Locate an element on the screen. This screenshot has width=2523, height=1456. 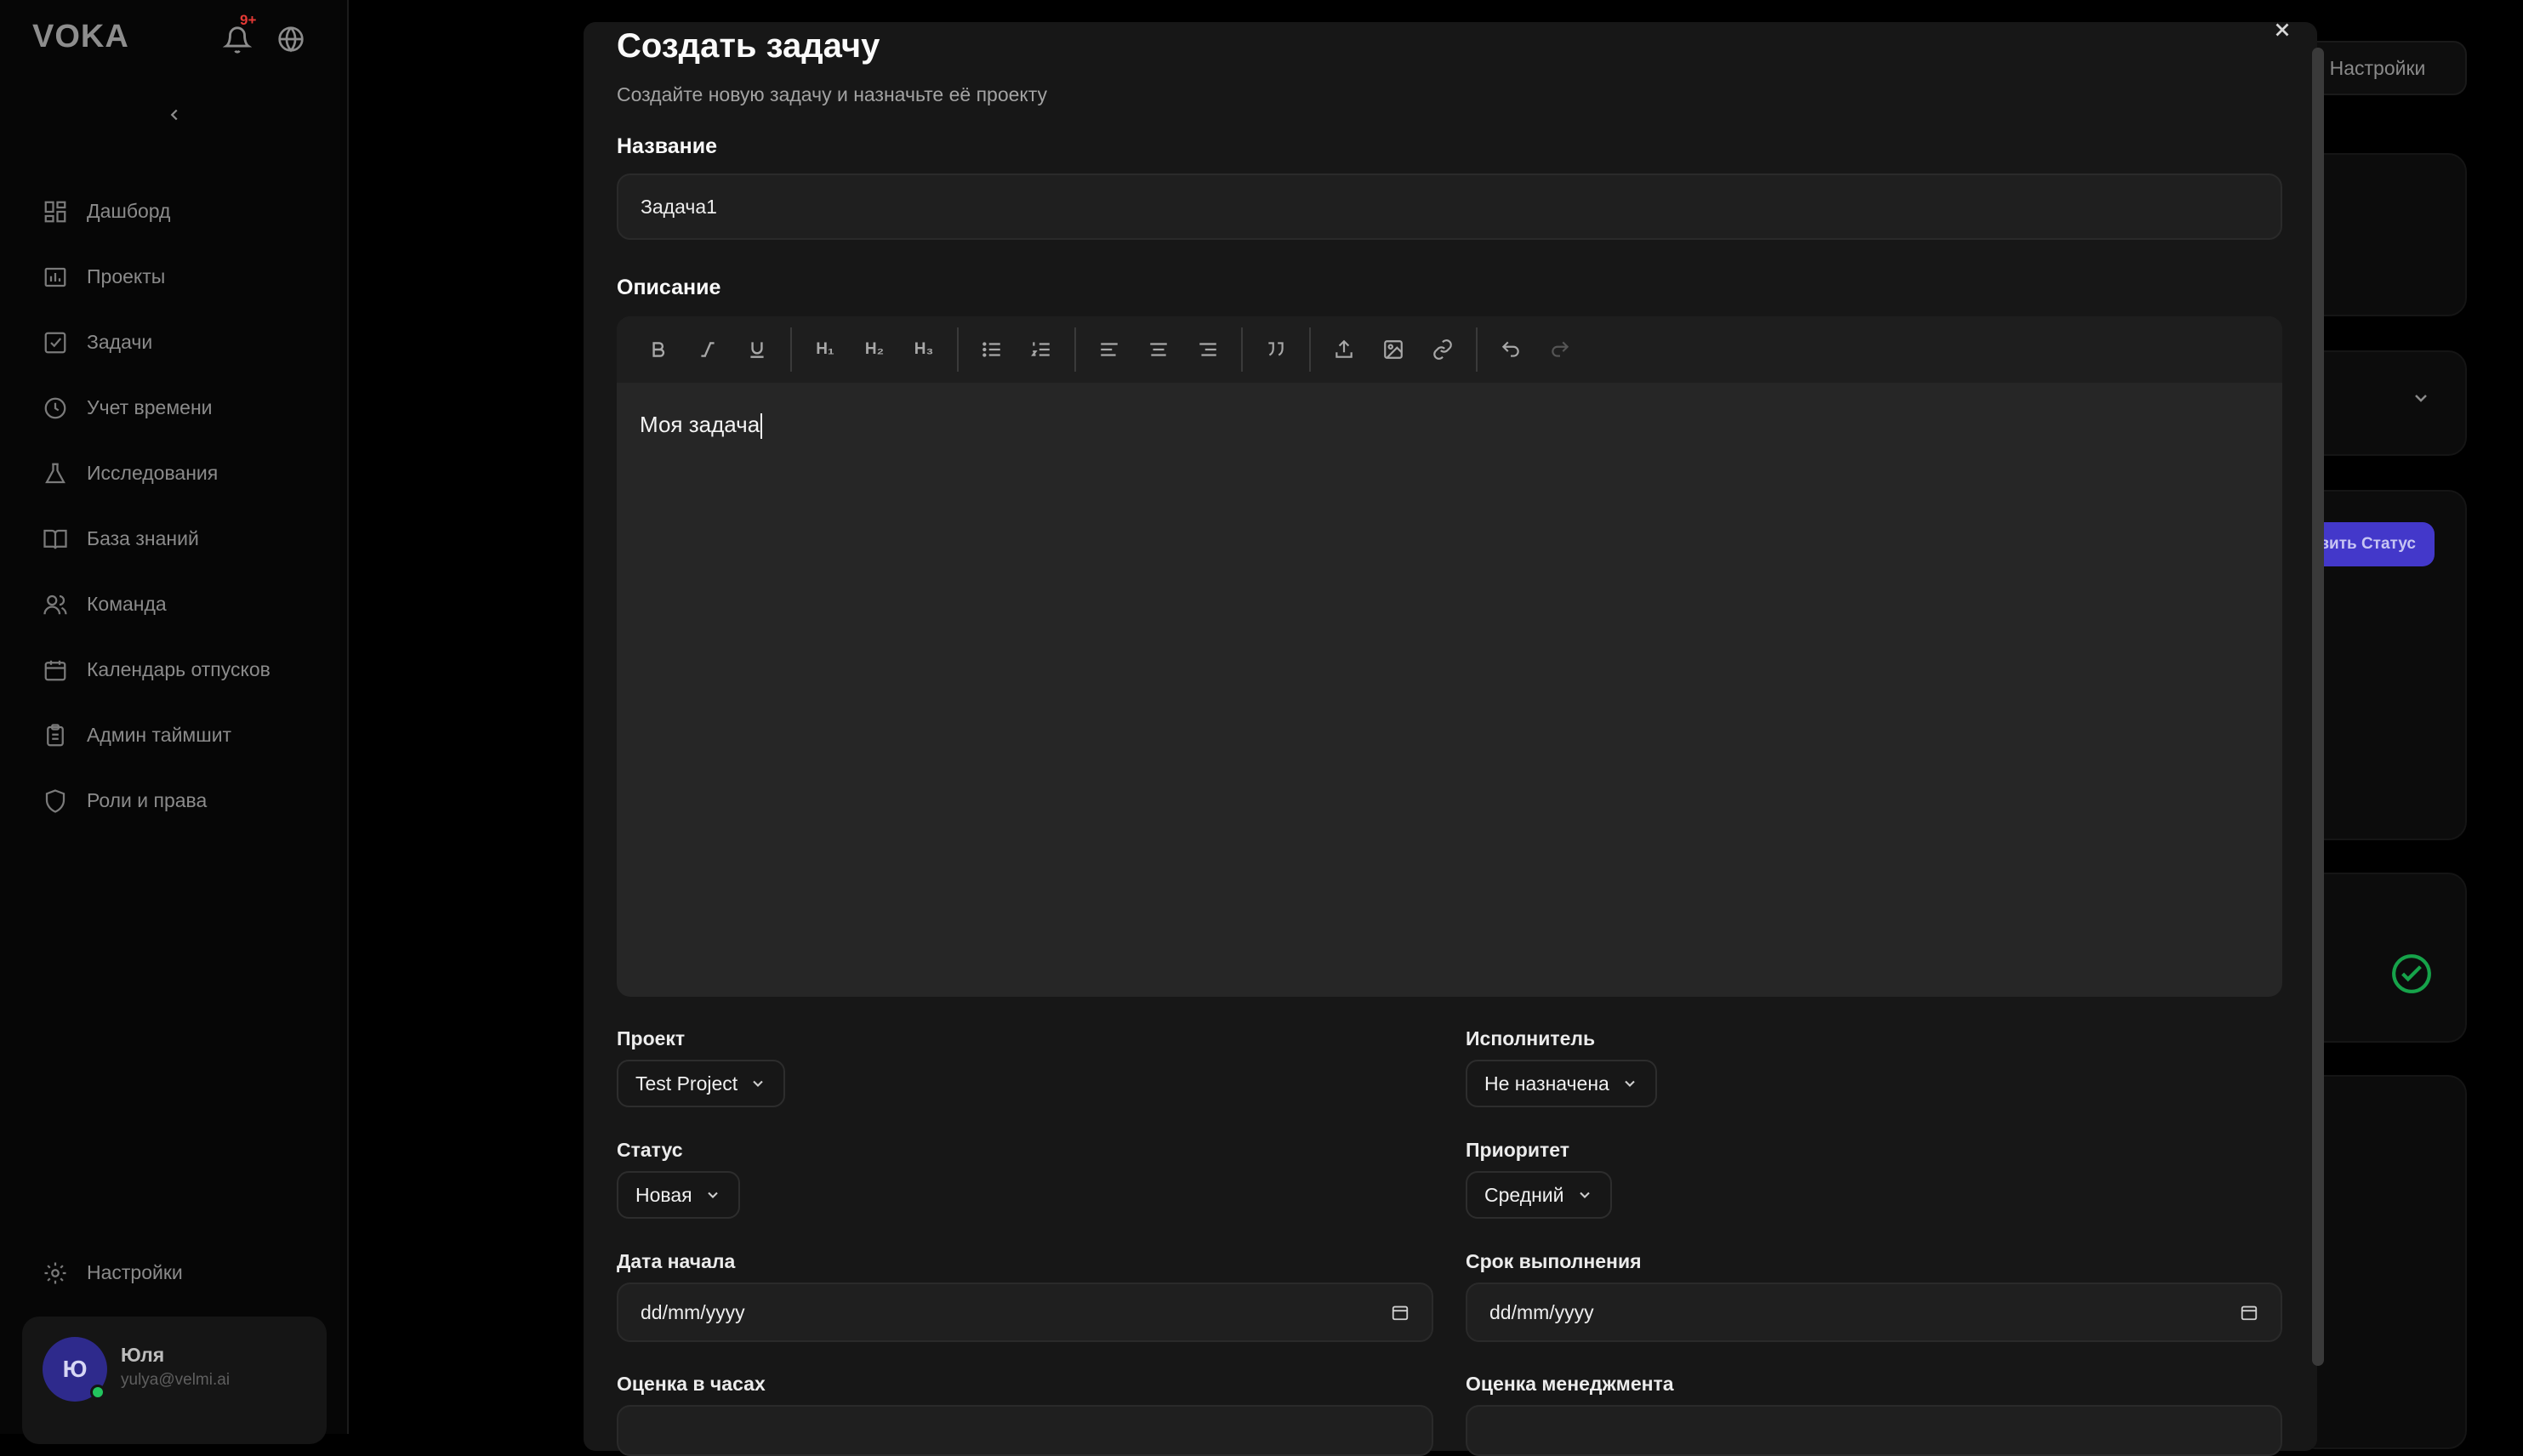
link-icon is located at coordinates (1442, 349).